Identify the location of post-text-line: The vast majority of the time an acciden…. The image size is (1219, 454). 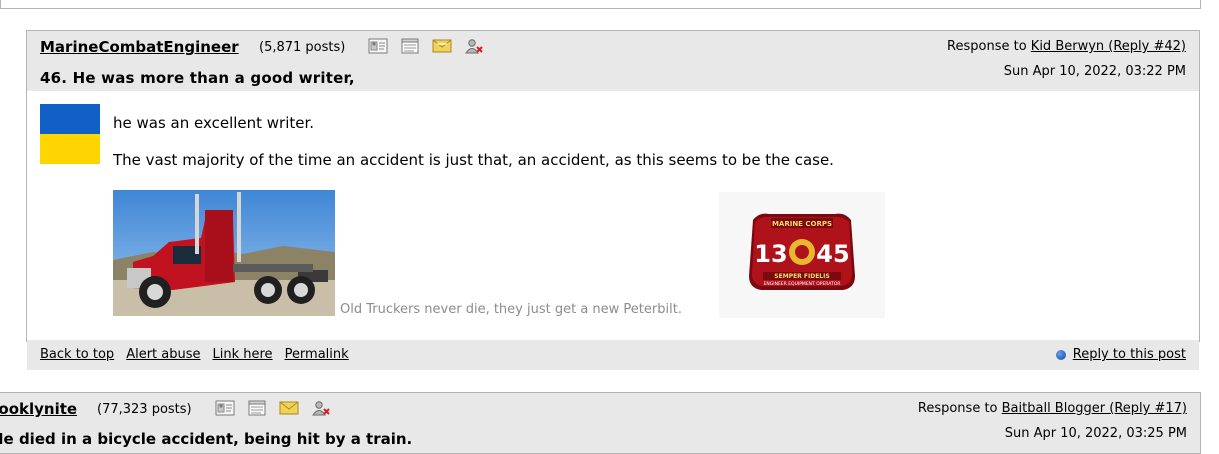
(473, 160).